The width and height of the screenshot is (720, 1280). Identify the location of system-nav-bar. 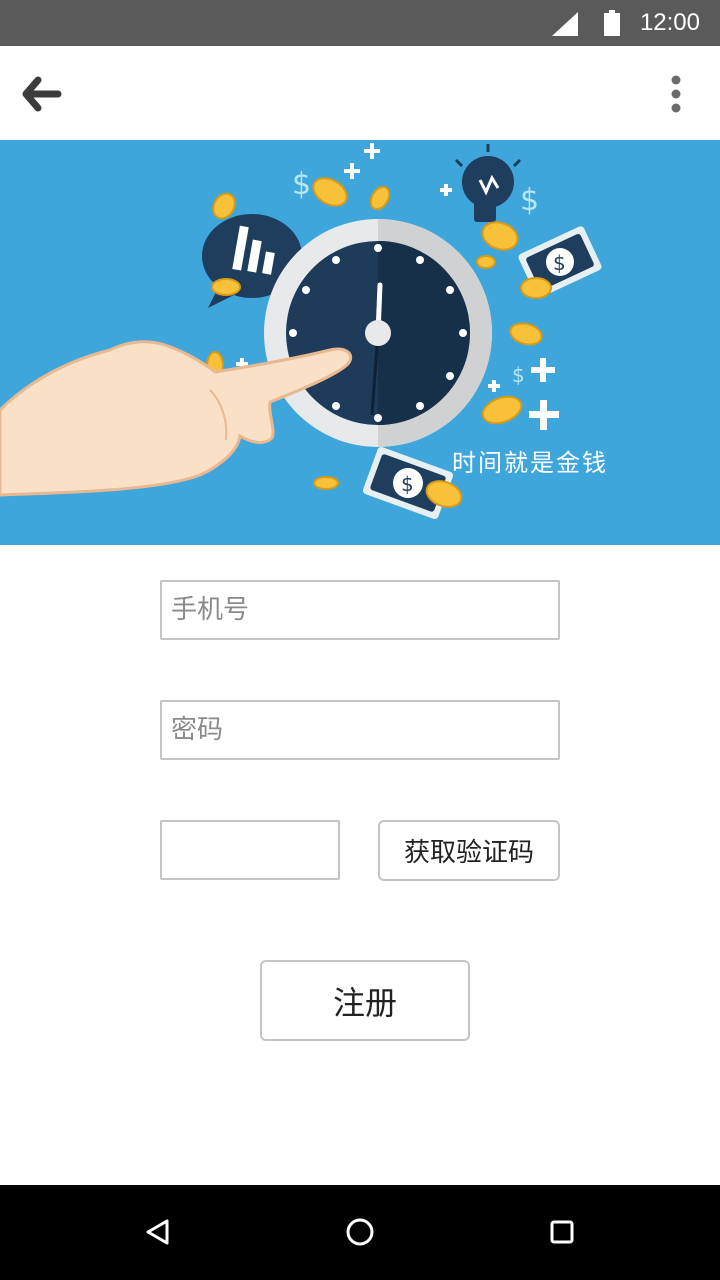
(360, 1232).